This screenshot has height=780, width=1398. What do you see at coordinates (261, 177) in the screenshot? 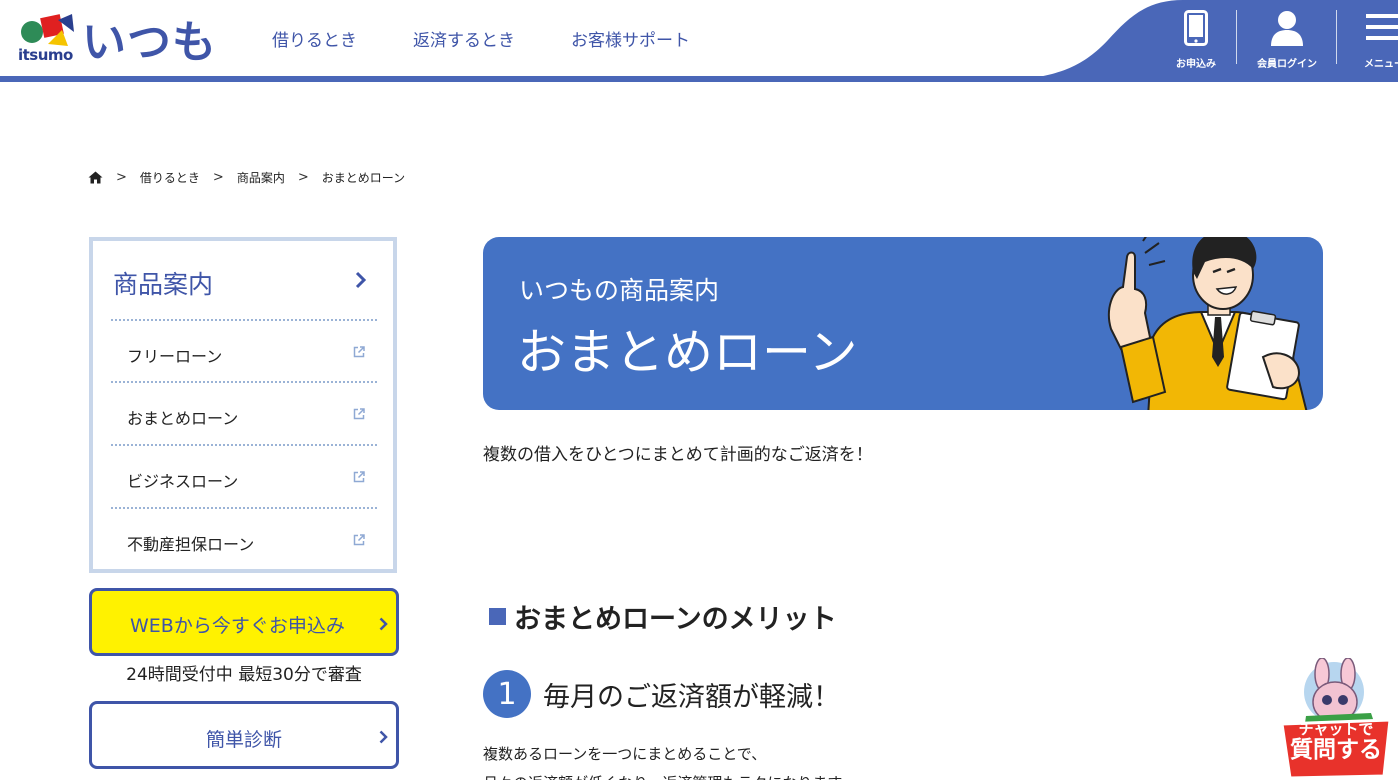
I see `breadcrumb-item: 商品案内` at bounding box center [261, 177].